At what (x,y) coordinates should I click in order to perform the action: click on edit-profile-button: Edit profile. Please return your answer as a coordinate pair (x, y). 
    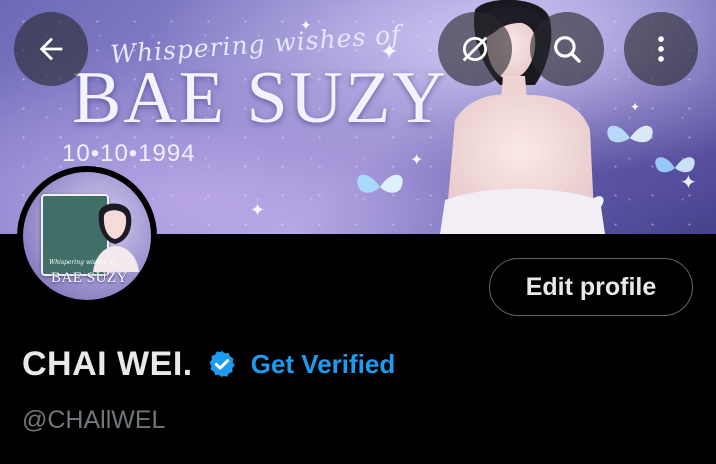
    Looking at the image, I should click on (591, 287).